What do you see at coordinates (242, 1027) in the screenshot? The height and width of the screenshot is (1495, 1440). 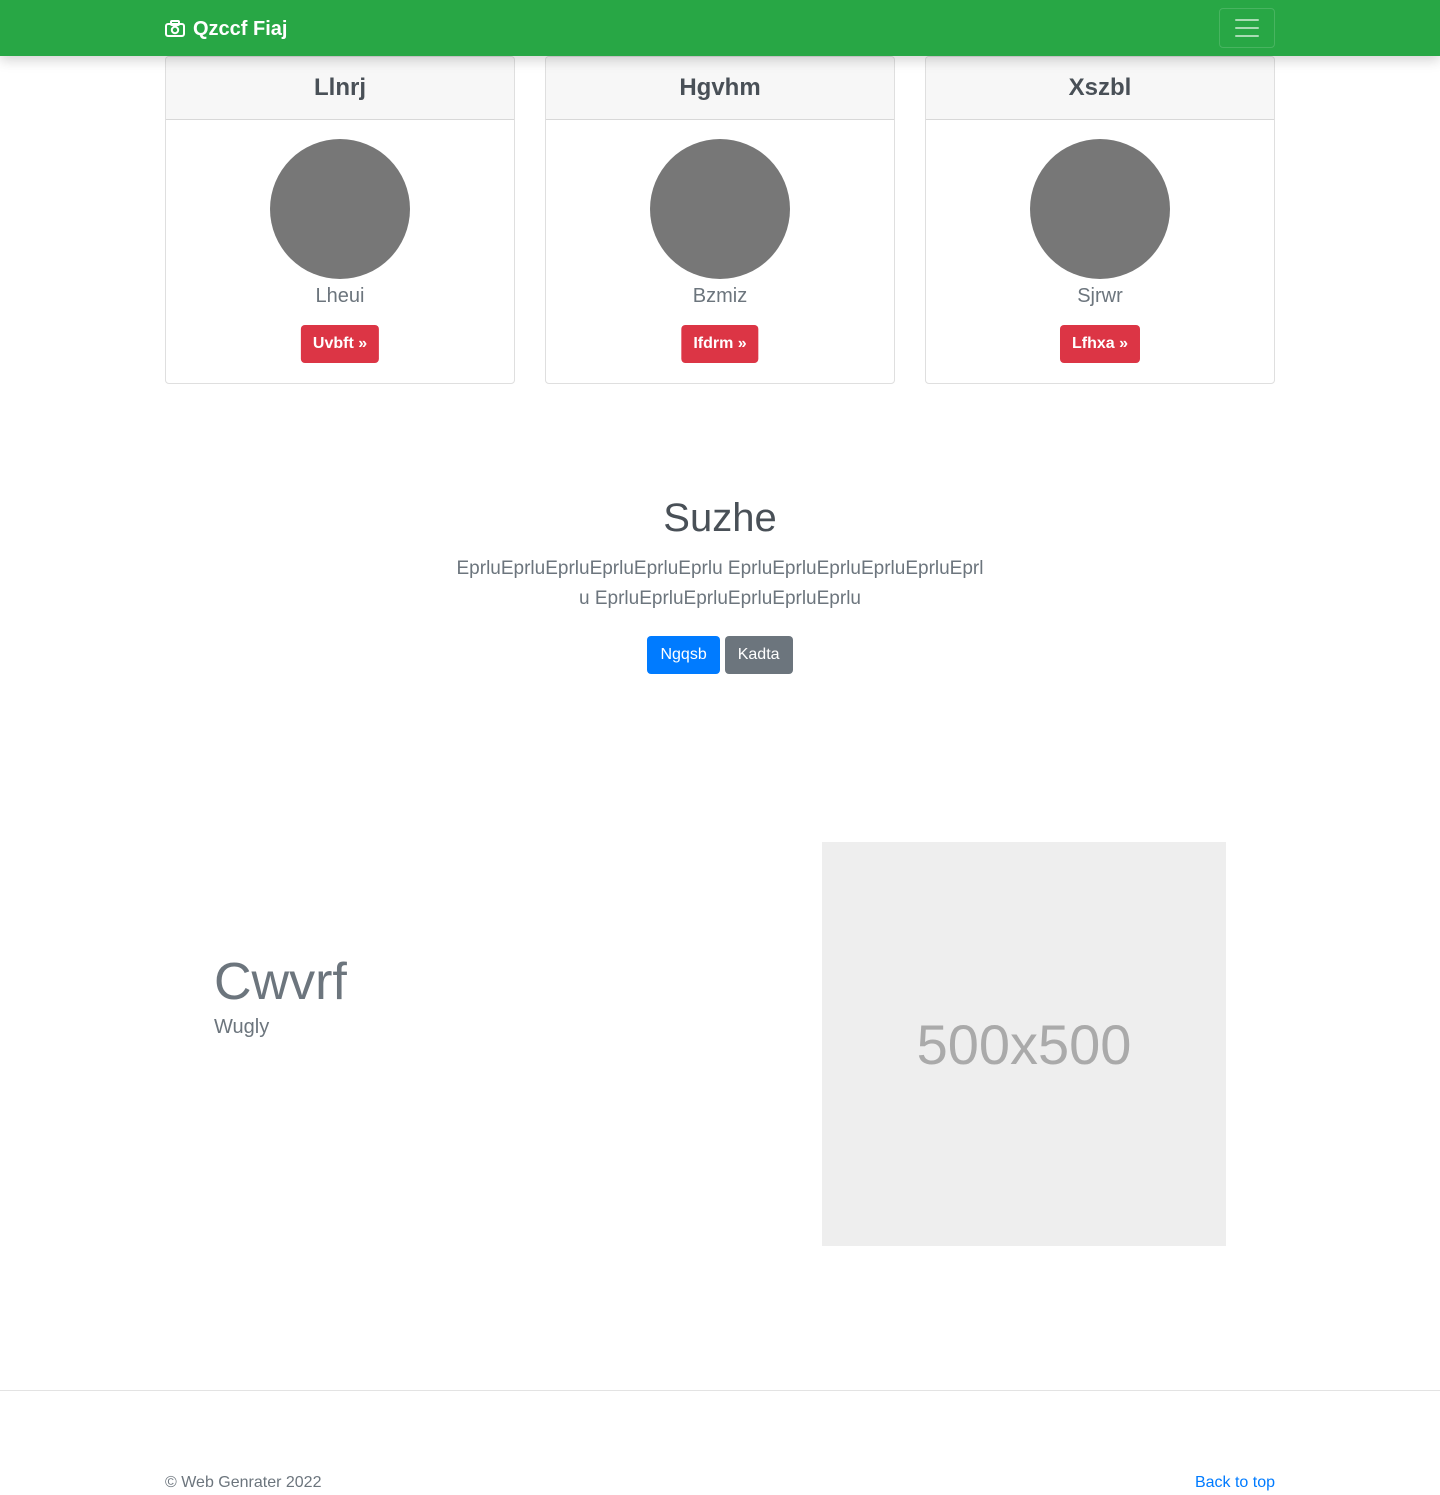 I see `feature-subtitle: Wugly` at bounding box center [242, 1027].